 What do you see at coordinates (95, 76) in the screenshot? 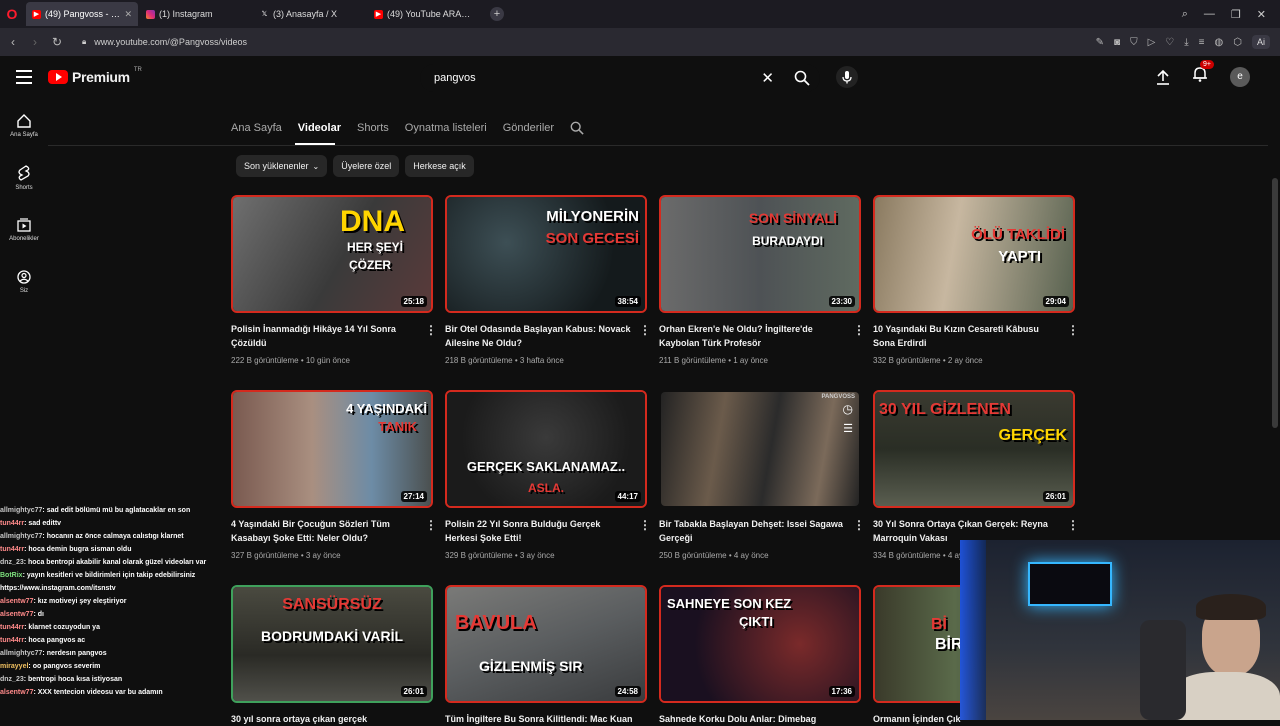
I see `youtube-premium-logo: Premium TR` at bounding box center [95, 76].